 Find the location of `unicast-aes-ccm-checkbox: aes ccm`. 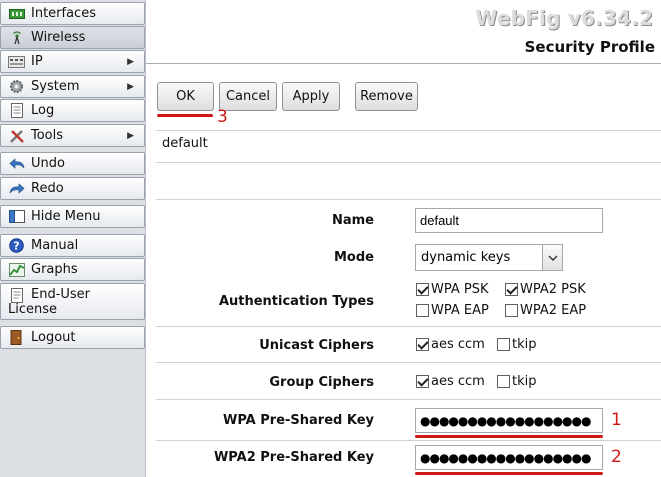

unicast-aes-ccm-checkbox: aes ccm is located at coordinates (450, 344).